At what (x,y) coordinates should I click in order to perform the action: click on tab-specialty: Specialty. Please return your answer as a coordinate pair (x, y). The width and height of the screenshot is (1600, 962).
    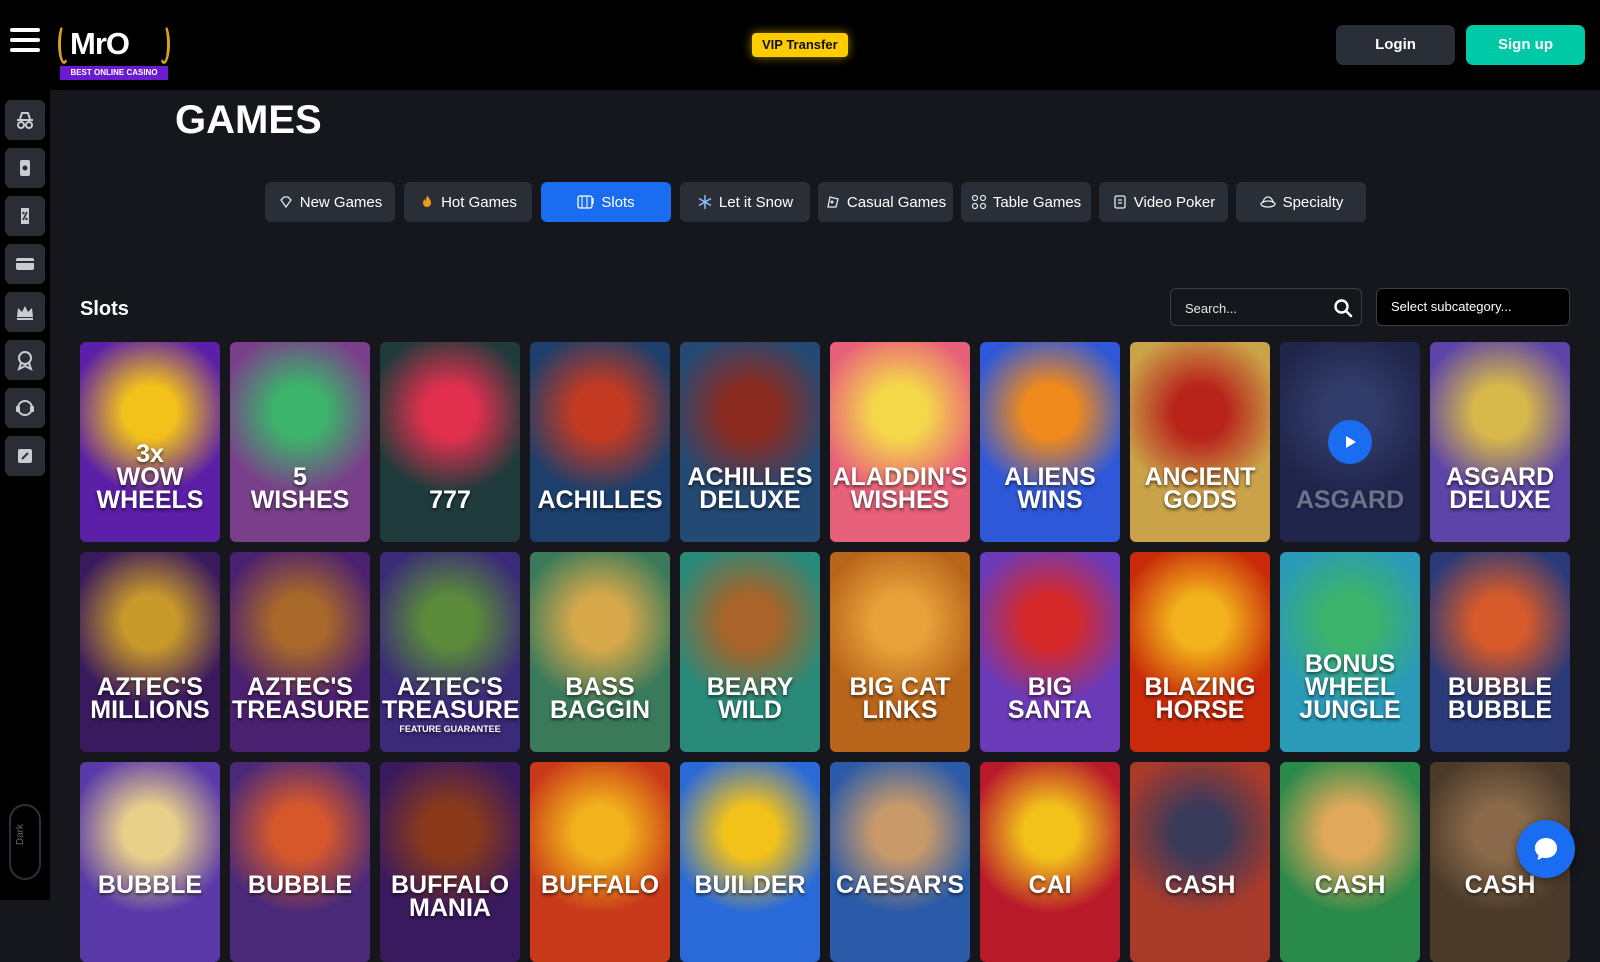
    Looking at the image, I should click on (1301, 202).